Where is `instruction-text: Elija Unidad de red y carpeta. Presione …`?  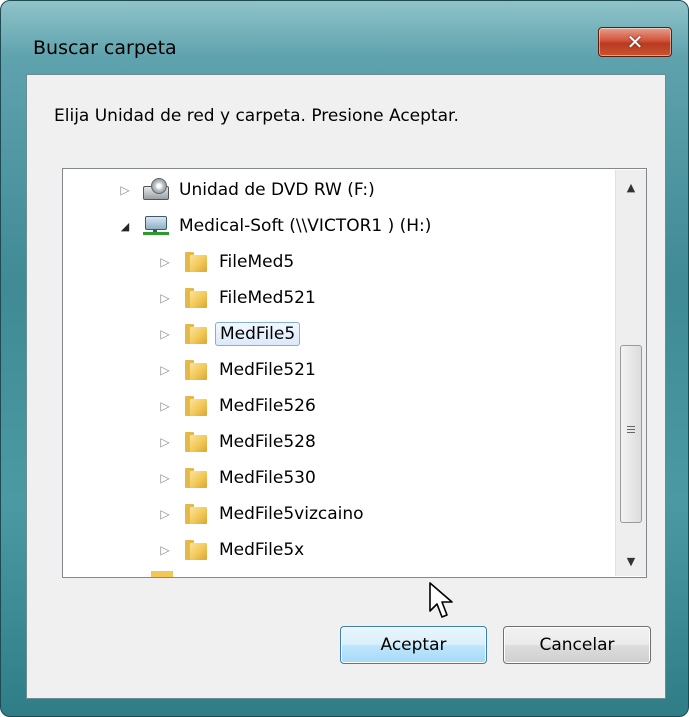 instruction-text: Elija Unidad de red y carpeta. Presione … is located at coordinates (256, 116).